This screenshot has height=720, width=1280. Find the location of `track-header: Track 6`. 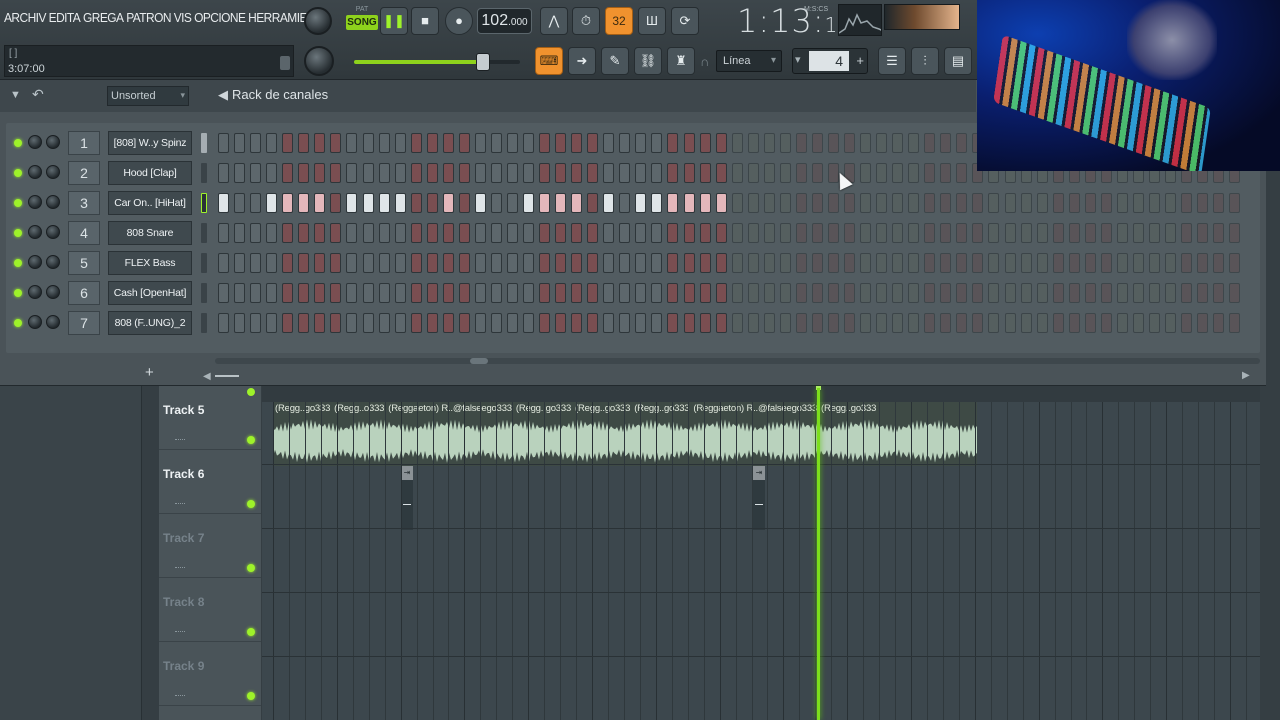

track-header: Track 6 is located at coordinates (210, 482).